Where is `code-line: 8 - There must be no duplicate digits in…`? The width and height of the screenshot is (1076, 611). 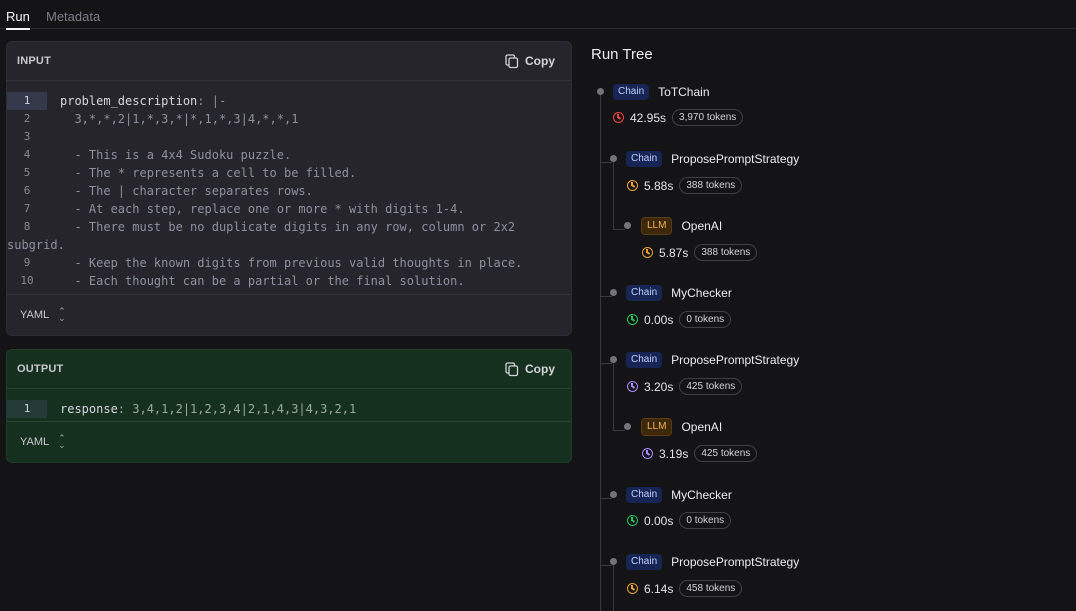 code-line: 8 - There must be no duplicate digits in… is located at coordinates (289, 236).